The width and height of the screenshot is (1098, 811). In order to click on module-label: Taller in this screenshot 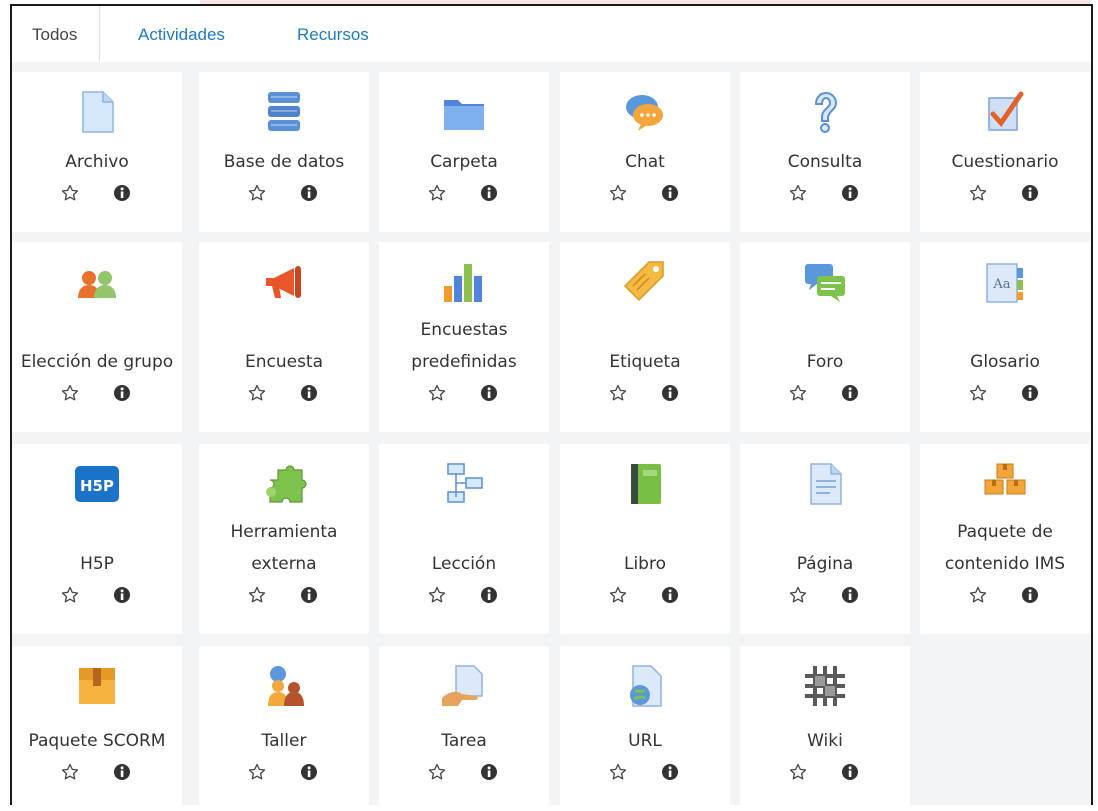, I will do `click(284, 741)`.